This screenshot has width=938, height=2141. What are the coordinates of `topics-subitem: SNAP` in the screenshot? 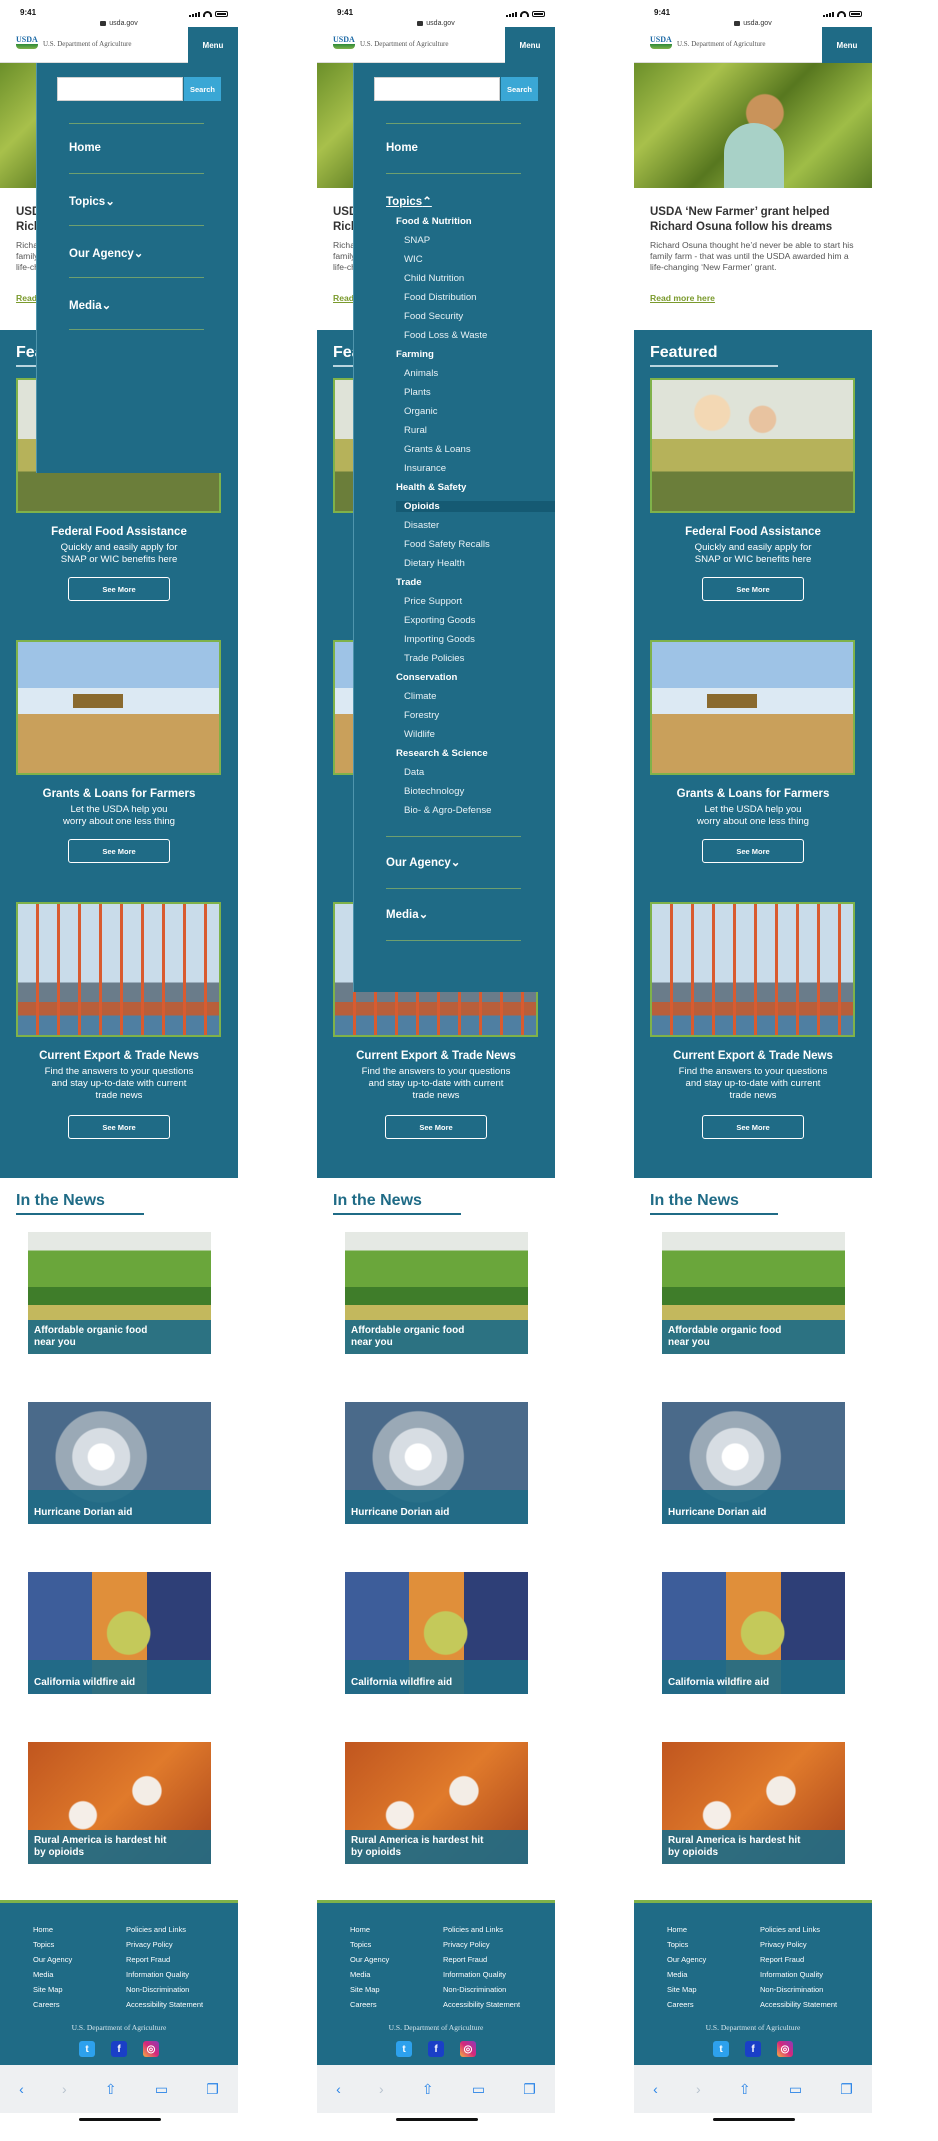 It's located at (417, 240).